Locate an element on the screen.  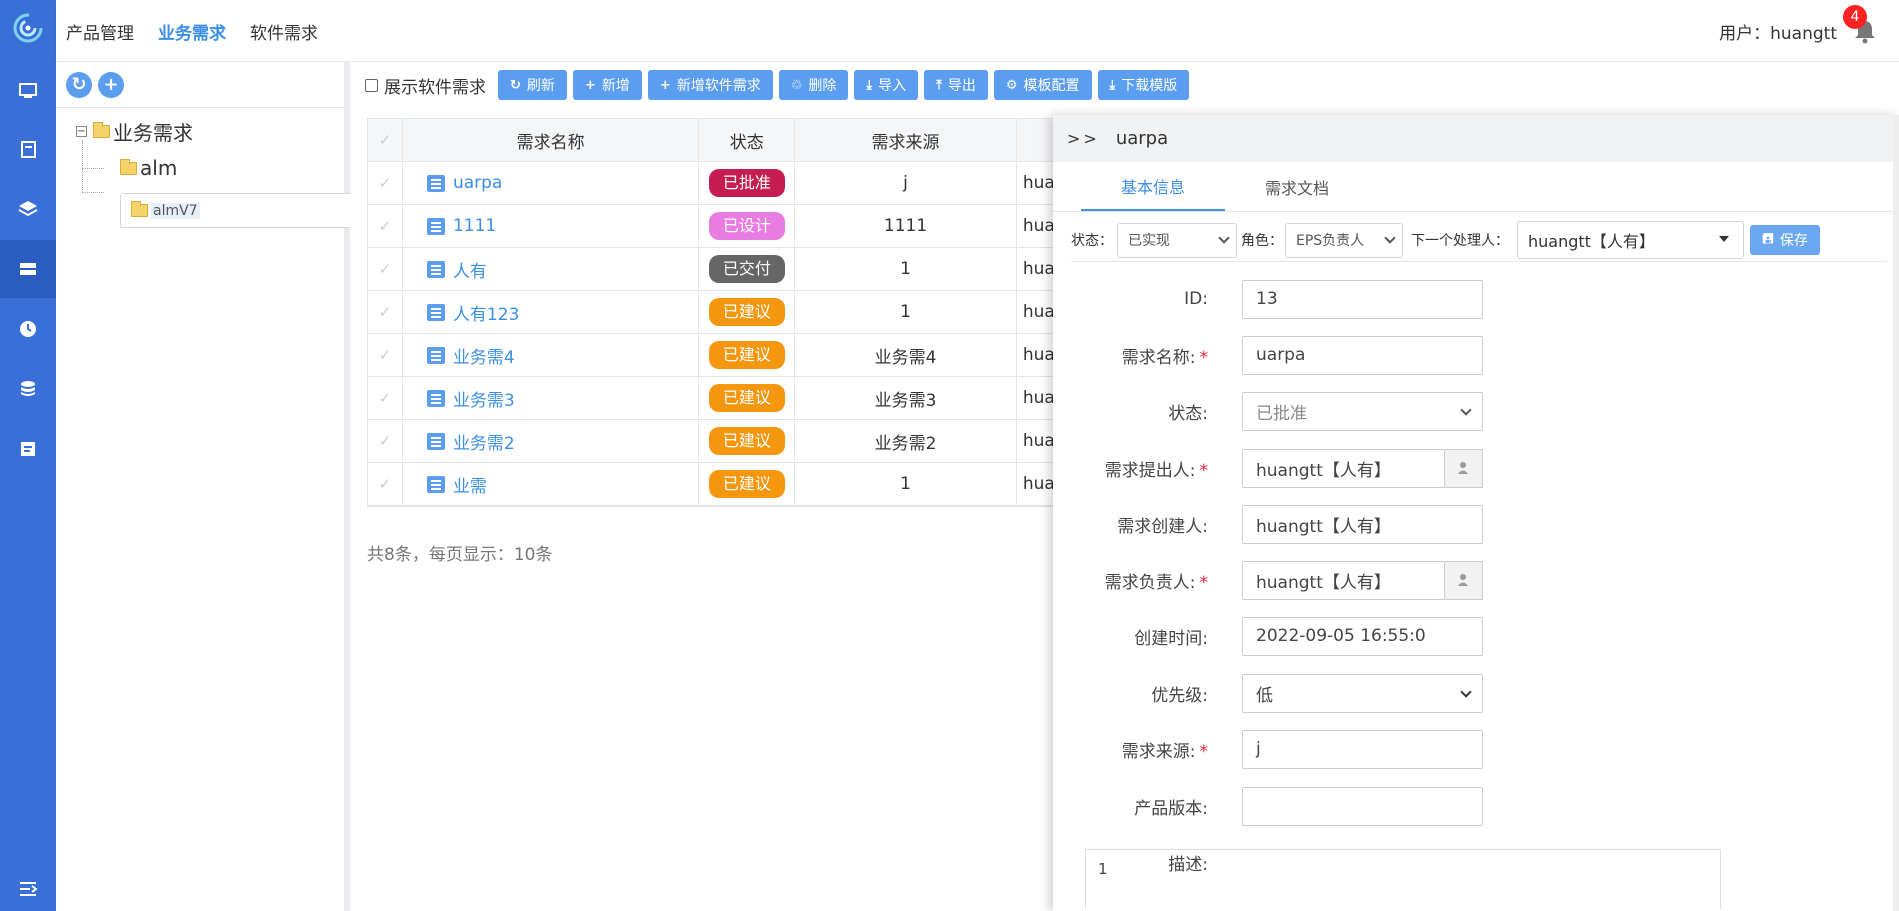
field-proposer: 需求提出人: * huangtt【人有】 is located at coordinates (1476, 468).